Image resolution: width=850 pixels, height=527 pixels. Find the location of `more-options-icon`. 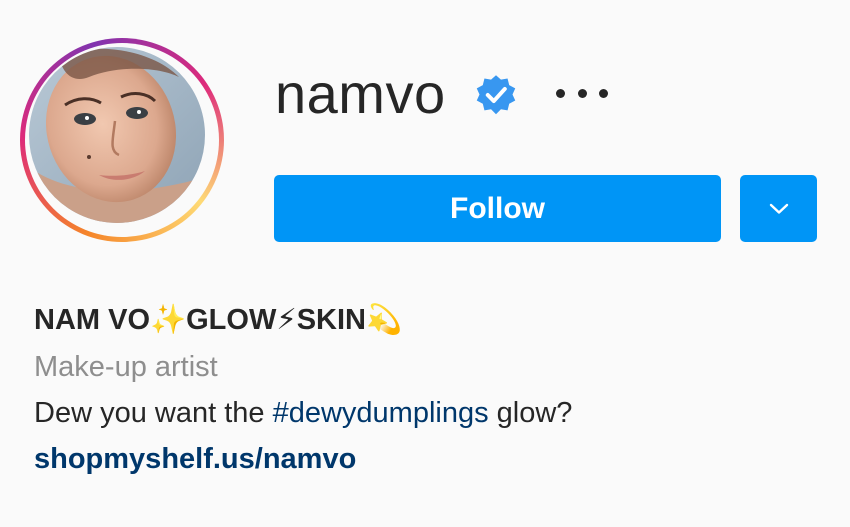

more-options-icon is located at coordinates (582, 93).